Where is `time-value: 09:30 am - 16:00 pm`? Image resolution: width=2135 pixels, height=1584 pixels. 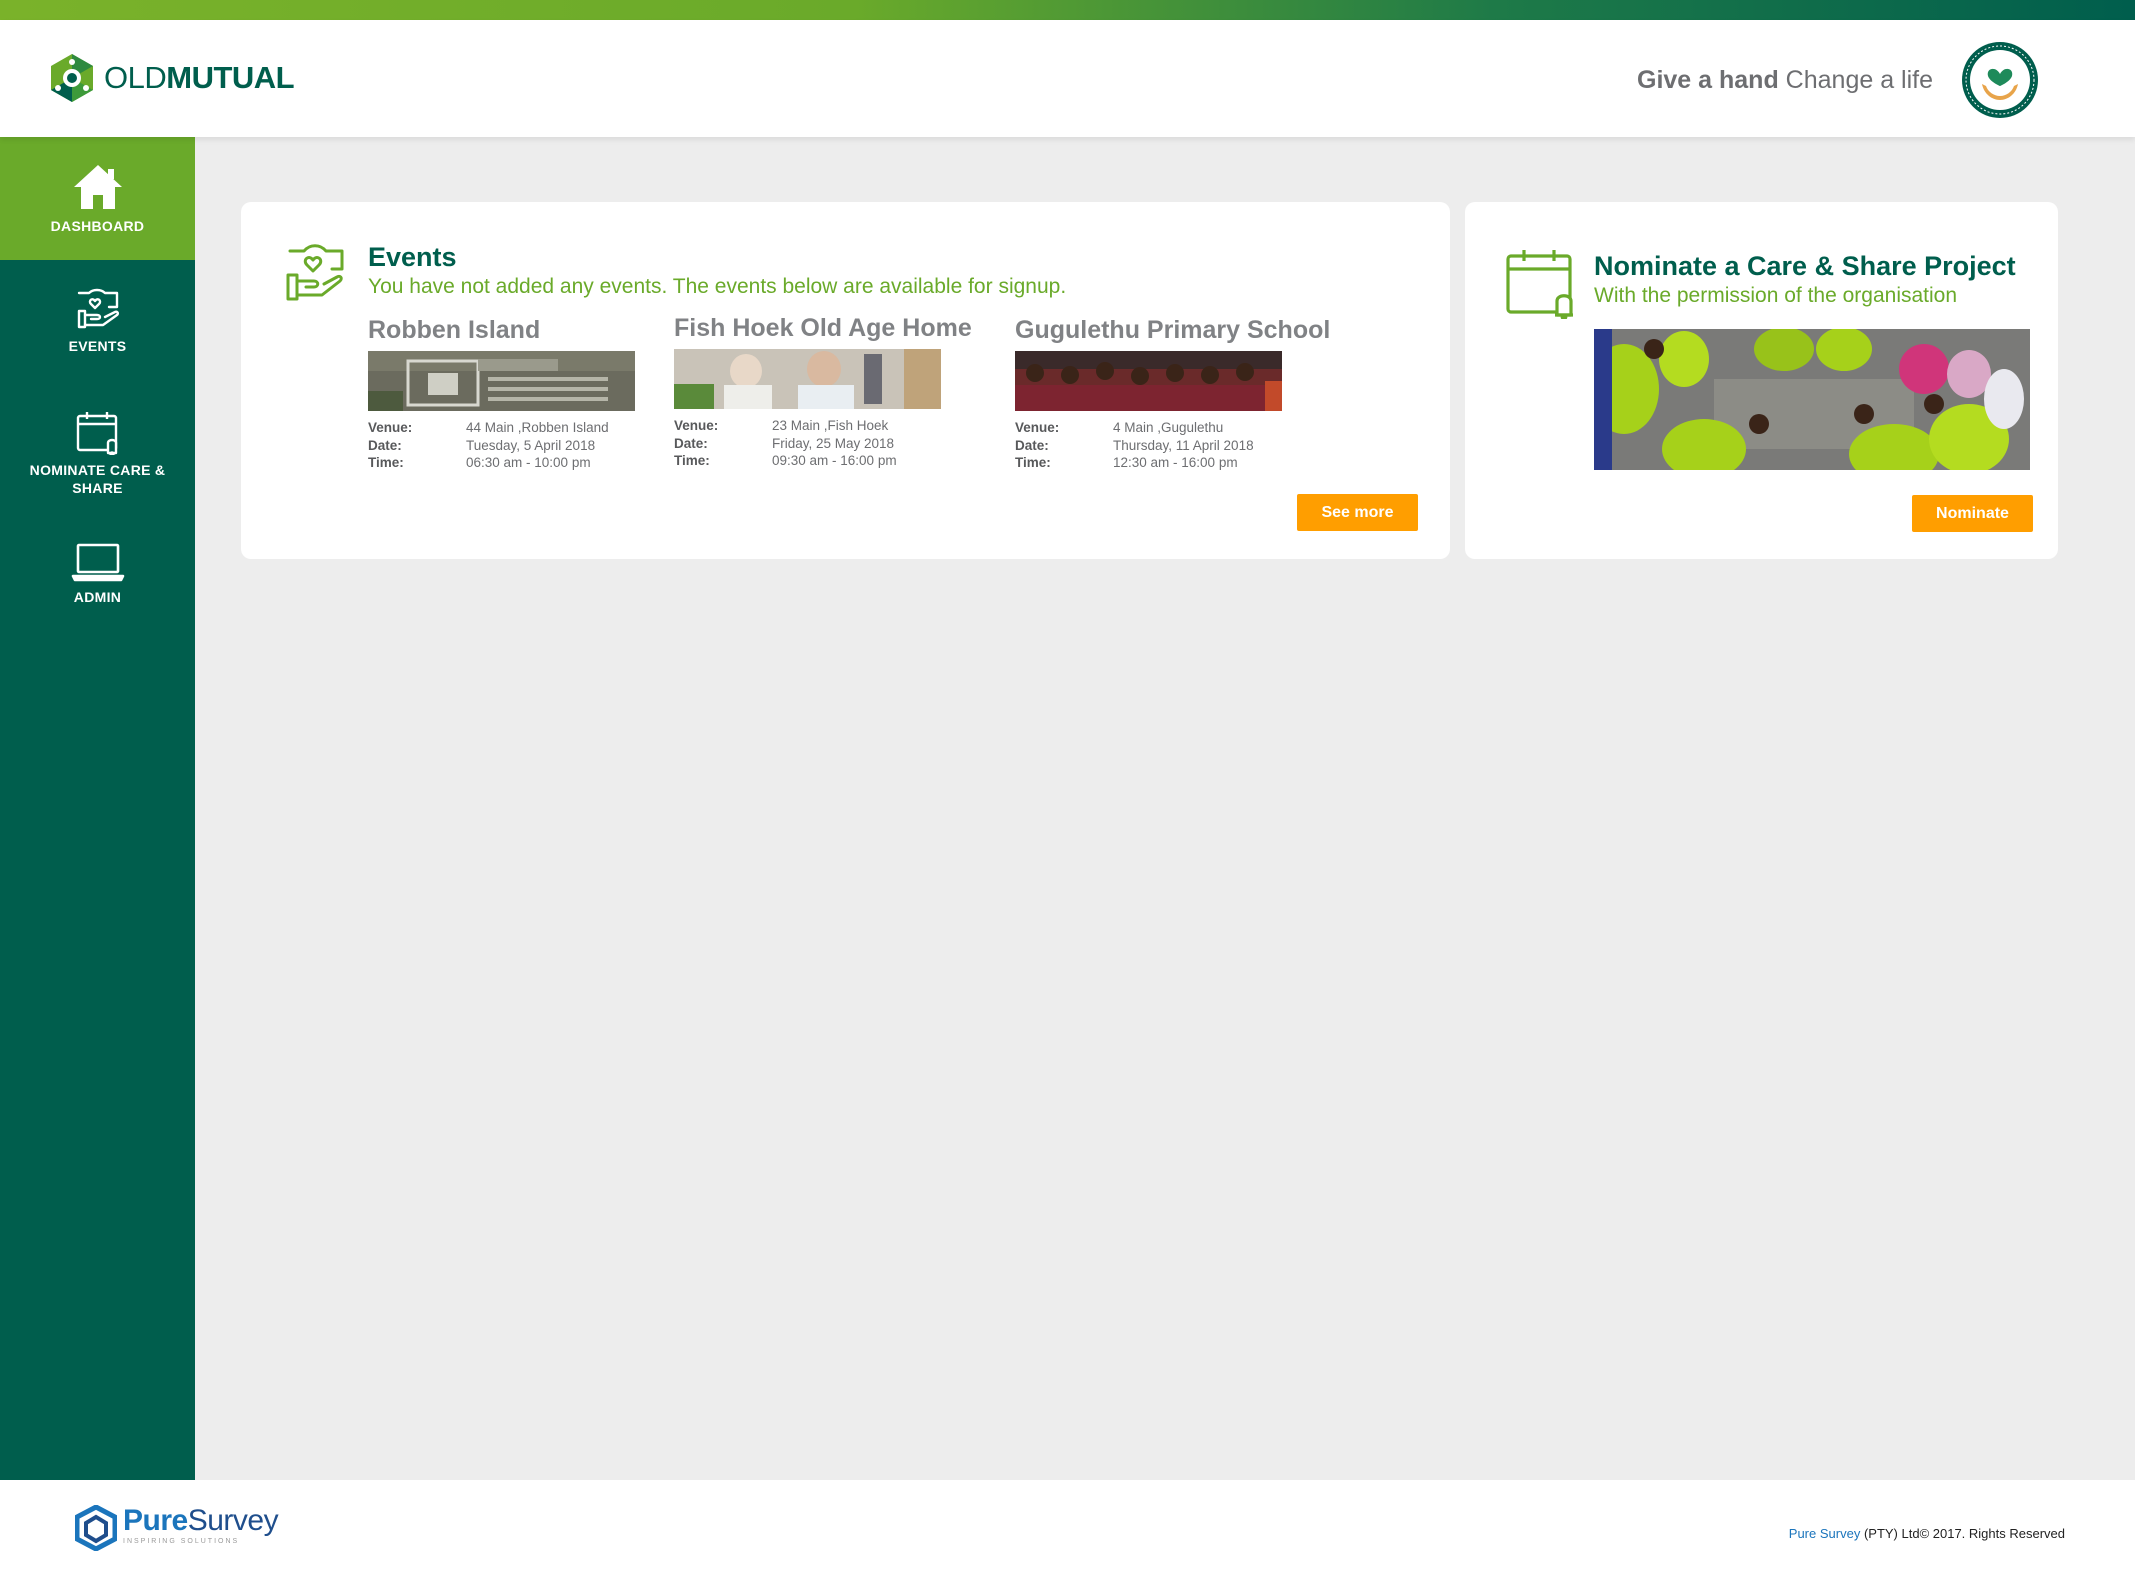
time-value: 09:30 am - 16:00 pm is located at coordinates (834, 460).